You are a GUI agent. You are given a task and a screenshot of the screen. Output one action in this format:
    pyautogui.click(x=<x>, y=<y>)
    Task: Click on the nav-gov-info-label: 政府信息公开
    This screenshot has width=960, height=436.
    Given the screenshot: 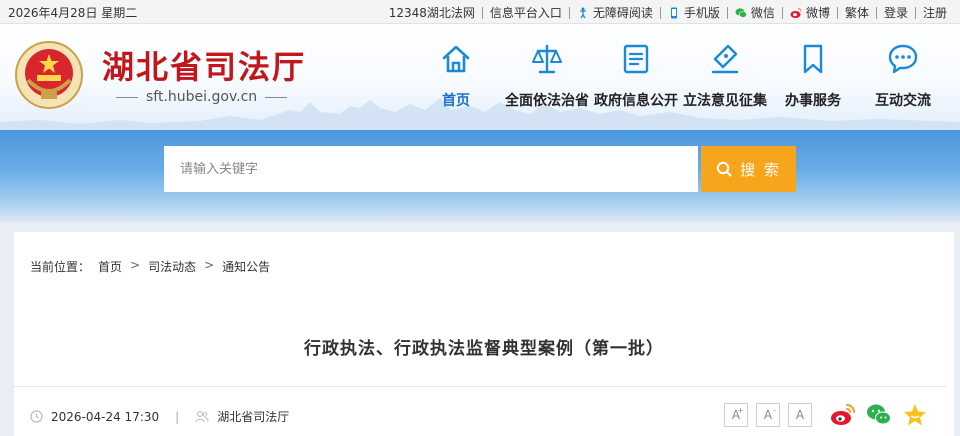 What is the action you would take?
    pyautogui.click(x=636, y=101)
    